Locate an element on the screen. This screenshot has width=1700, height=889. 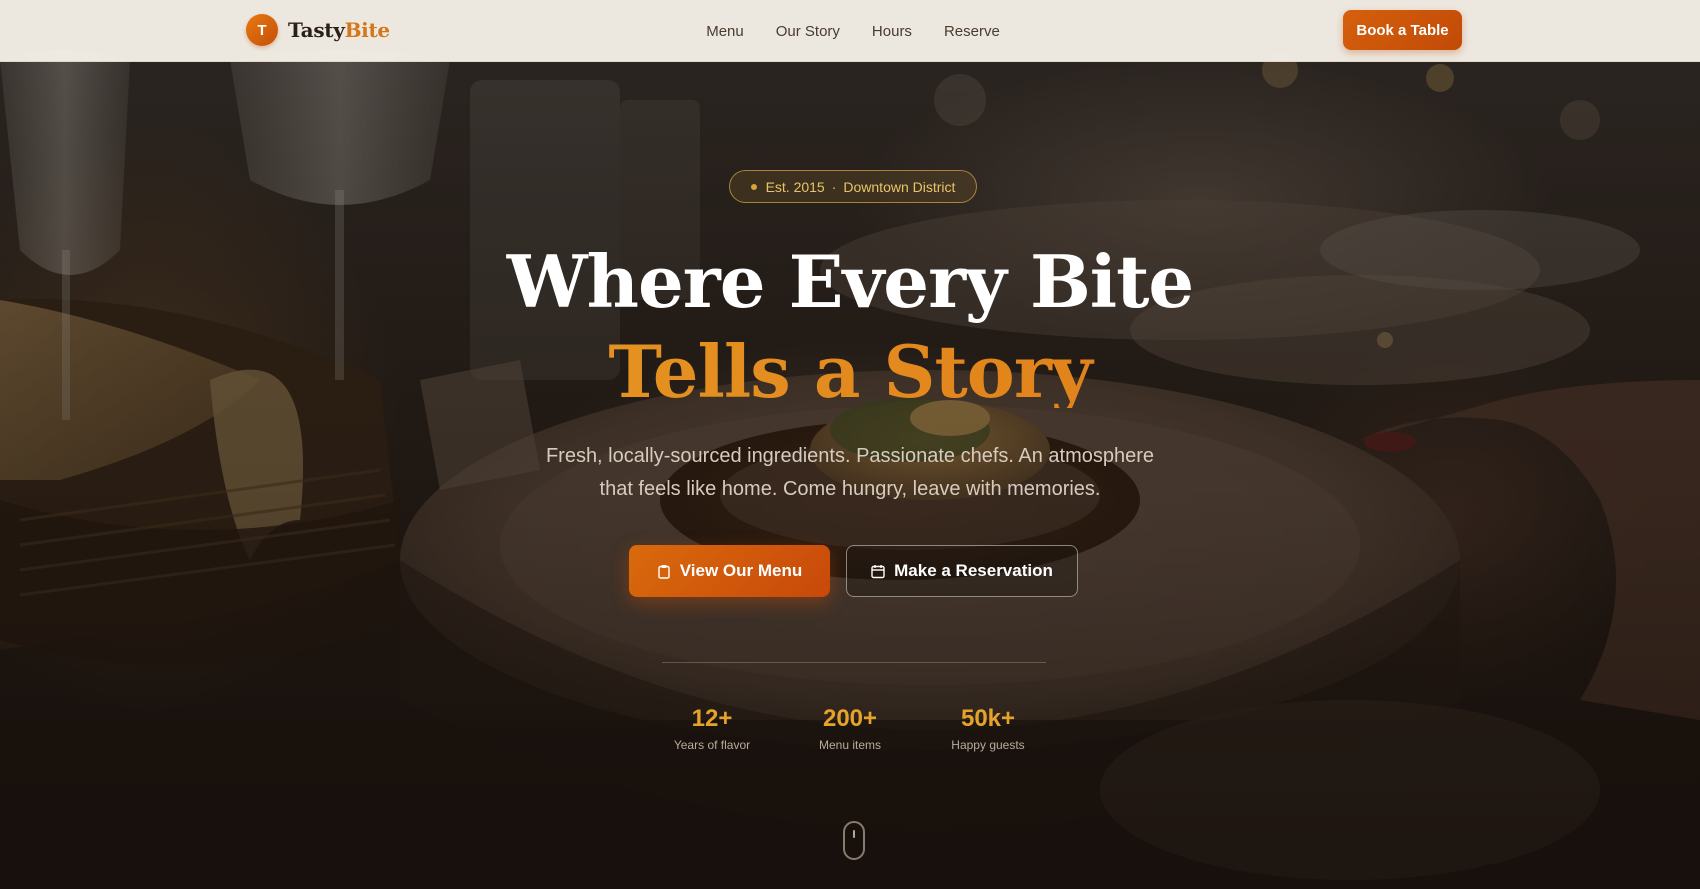
hero-title-line1: Where Every Bite is located at coordinates (850, 281).